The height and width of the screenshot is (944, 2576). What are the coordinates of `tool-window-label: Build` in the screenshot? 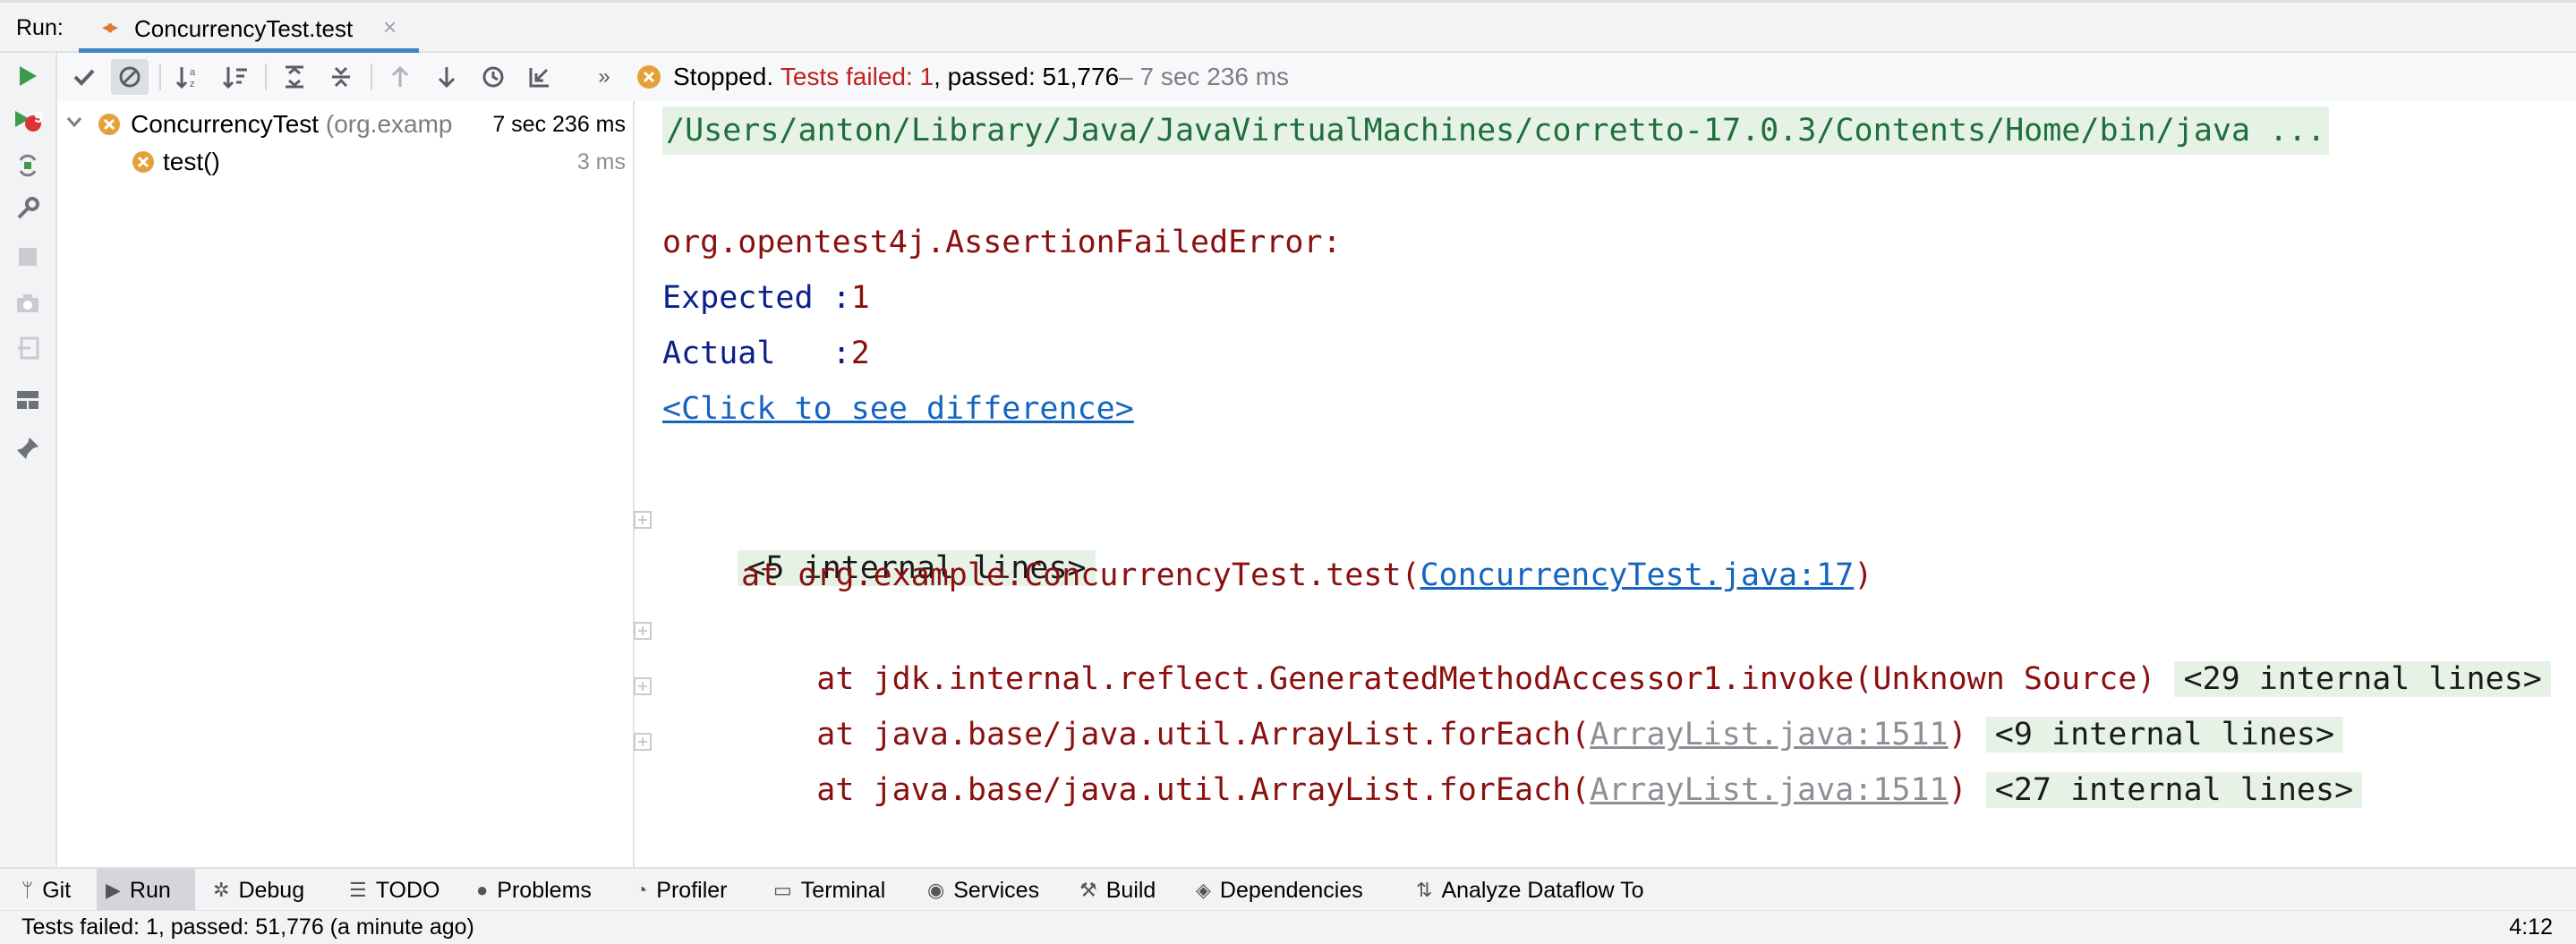 It's located at (1130, 890).